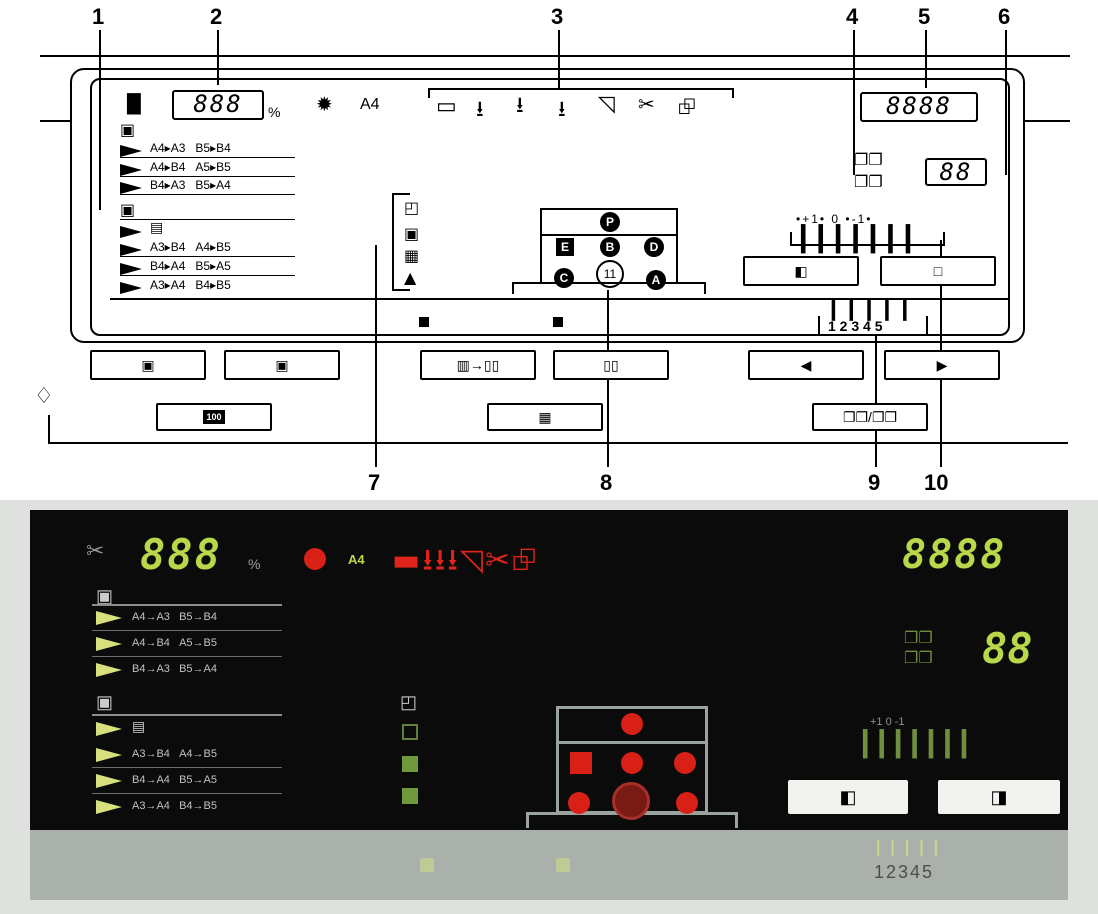  What do you see at coordinates (134, 104) in the screenshot?
I see `signal-doc-icon: ▐▌` at bounding box center [134, 104].